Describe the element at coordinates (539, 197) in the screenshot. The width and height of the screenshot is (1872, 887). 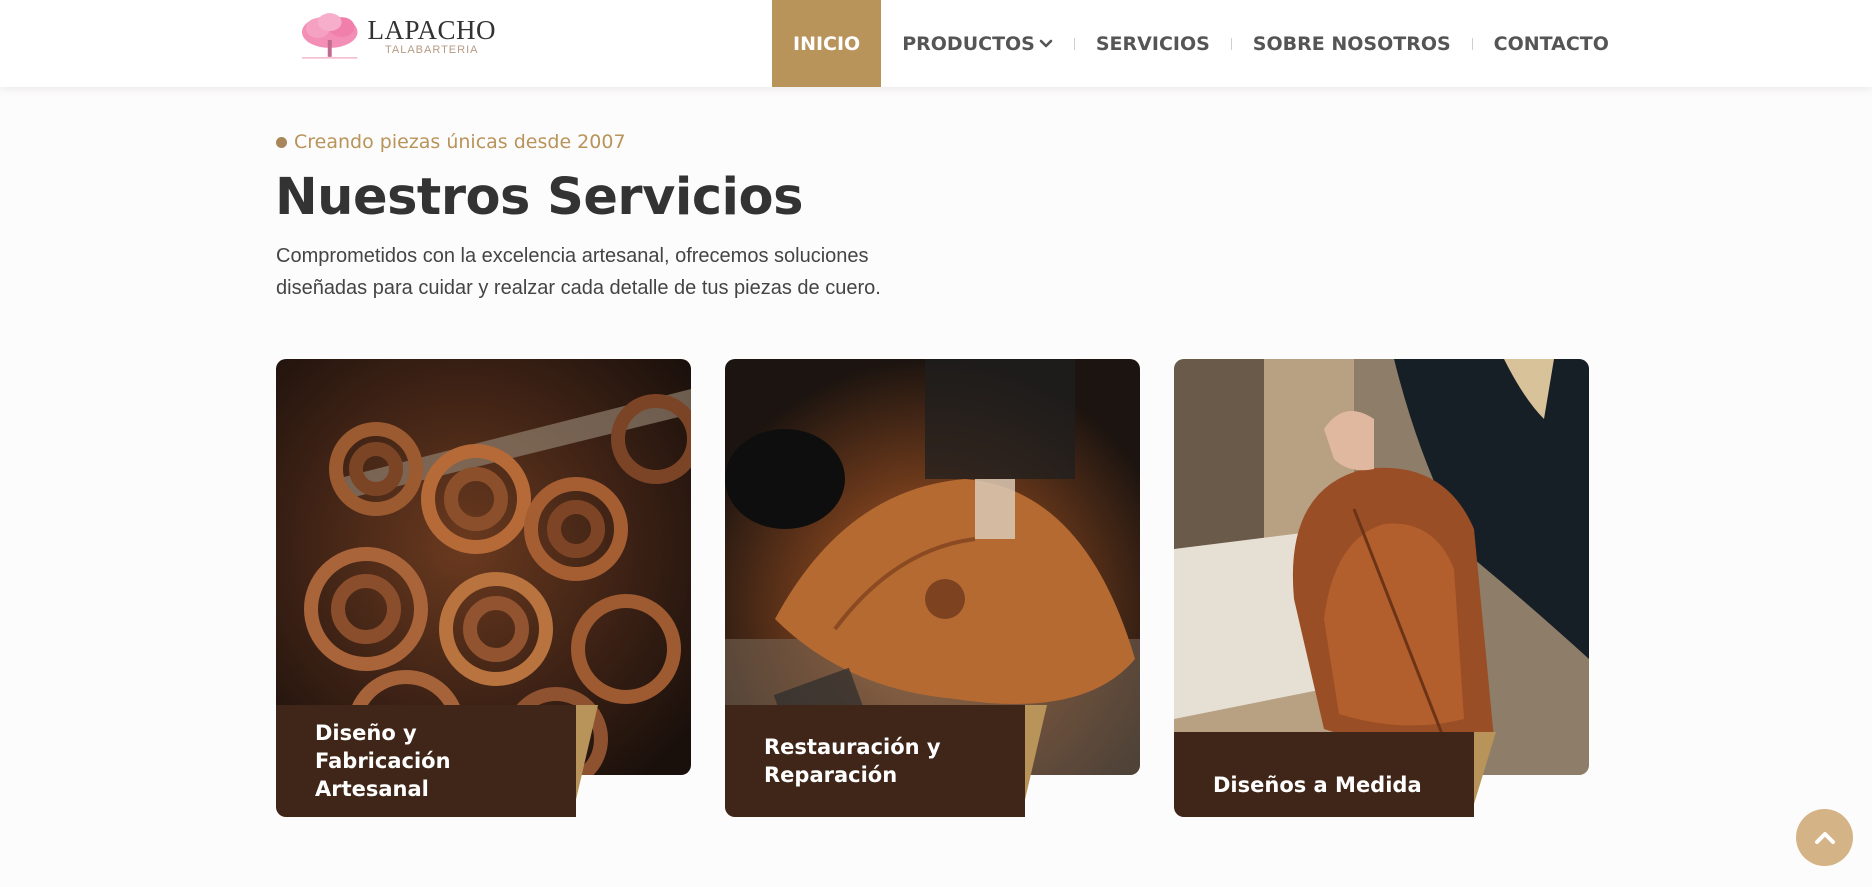
I see `page-title: Nuestros Servicios` at that location.